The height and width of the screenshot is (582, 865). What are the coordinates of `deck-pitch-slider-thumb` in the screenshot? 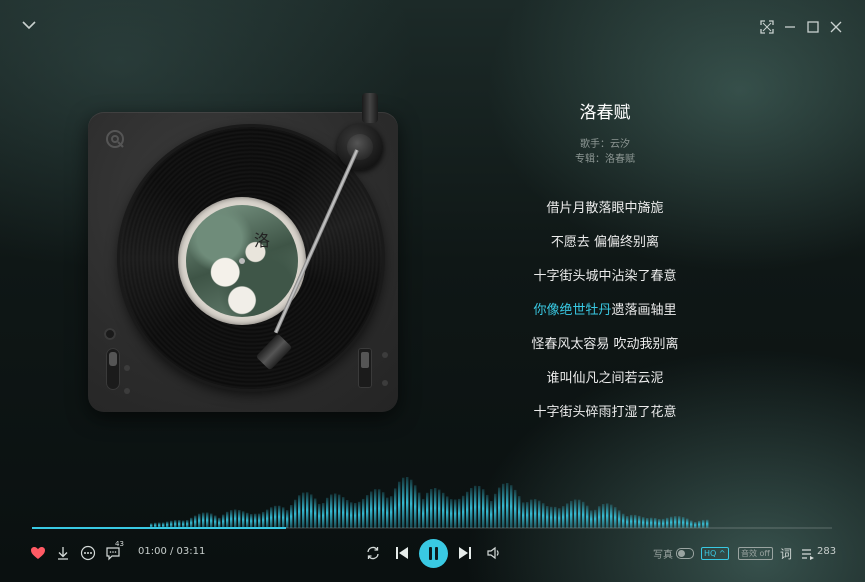 It's located at (113, 359).